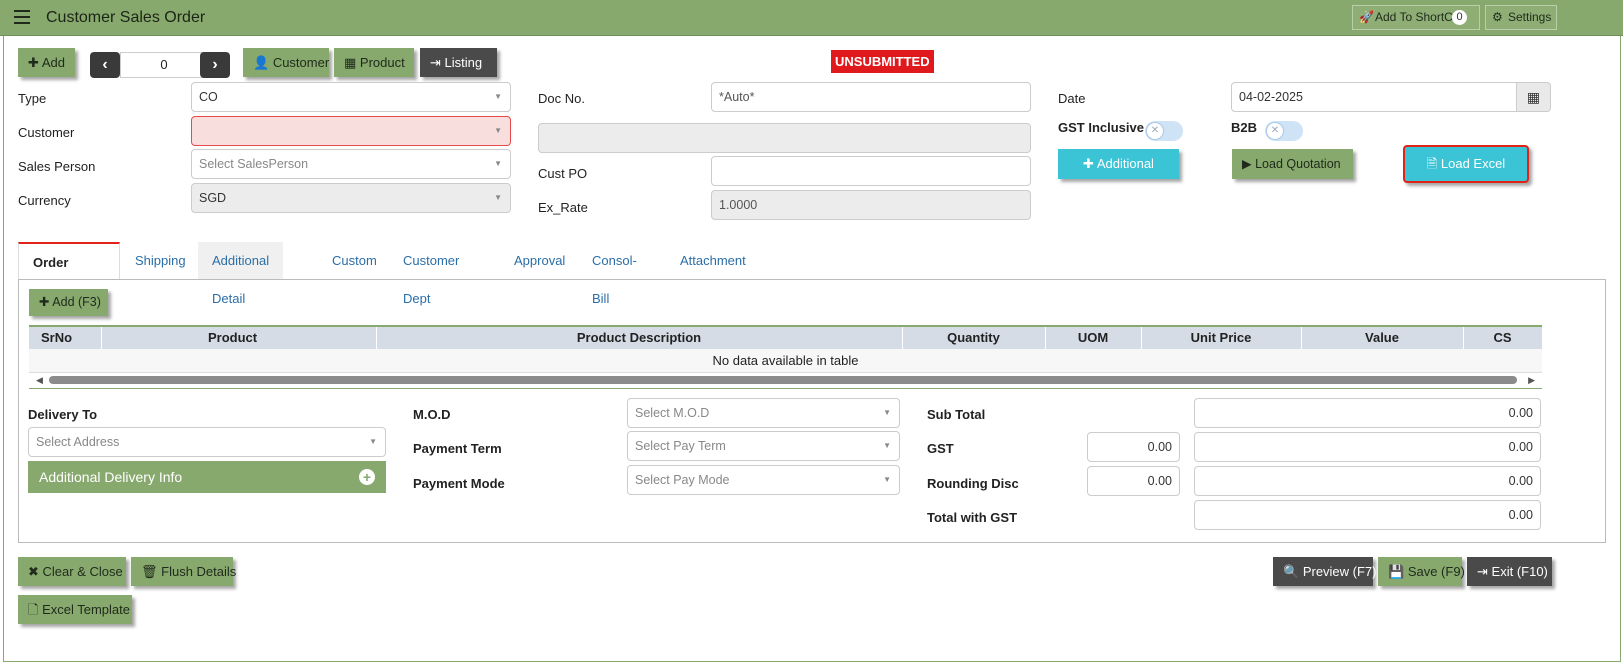  I want to click on save-button: 💾 Save (F9), so click(1421, 571).